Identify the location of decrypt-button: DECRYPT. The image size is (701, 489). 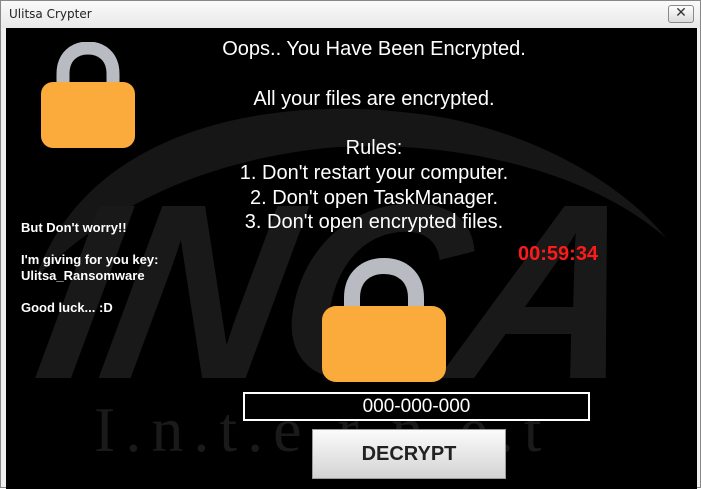
(409, 454).